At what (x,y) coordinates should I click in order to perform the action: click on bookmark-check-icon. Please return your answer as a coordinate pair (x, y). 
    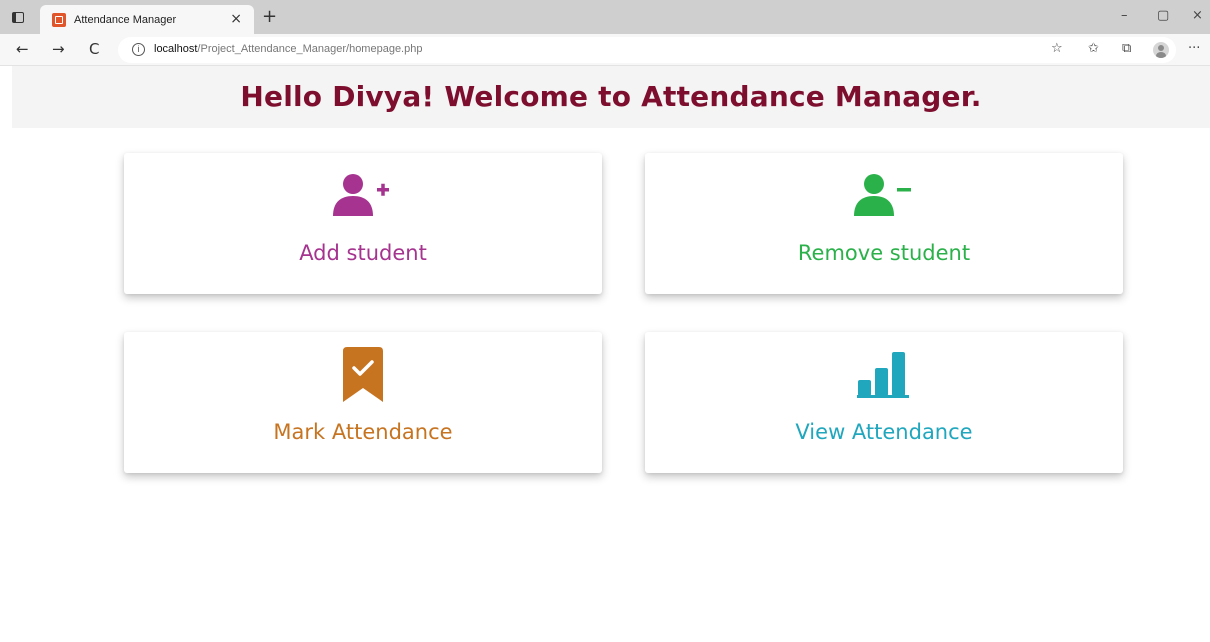
    Looking at the image, I should click on (363, 375).